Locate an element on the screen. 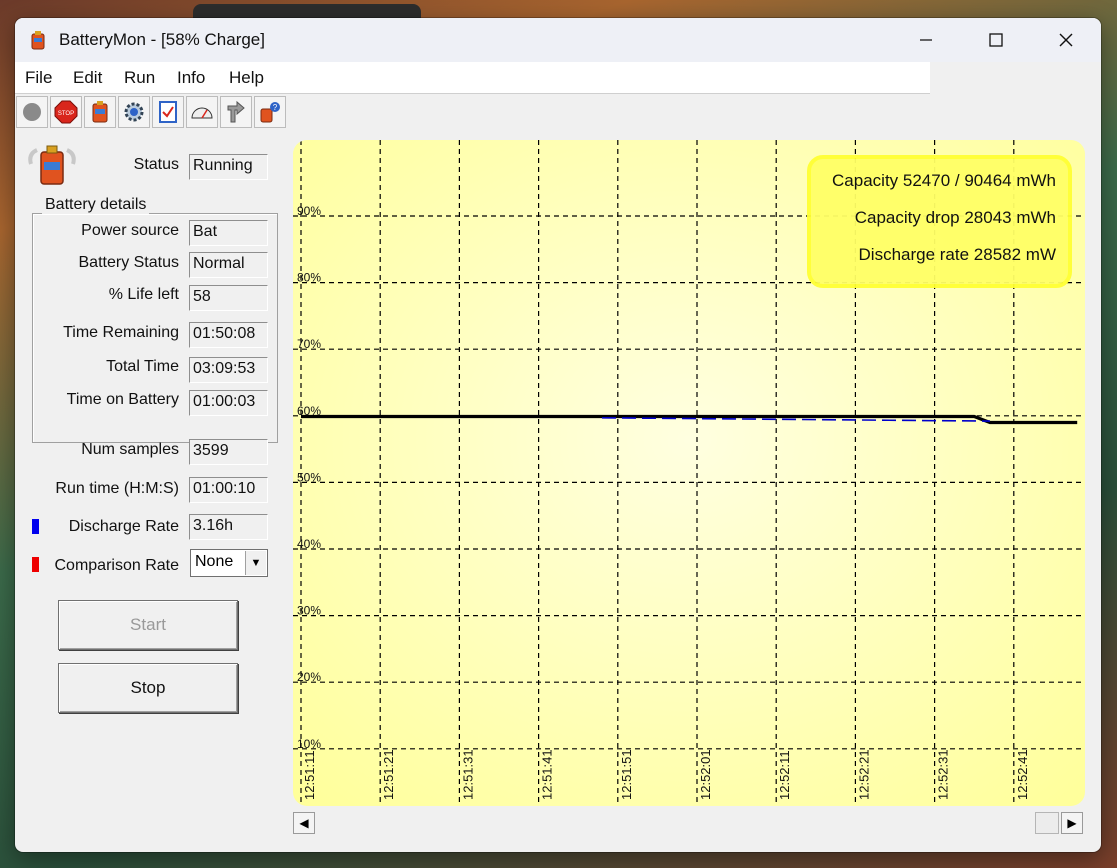 This screenshot has height=868, width=1117. run-time-field: 01:00:10 is located at coordinates (228, 490).